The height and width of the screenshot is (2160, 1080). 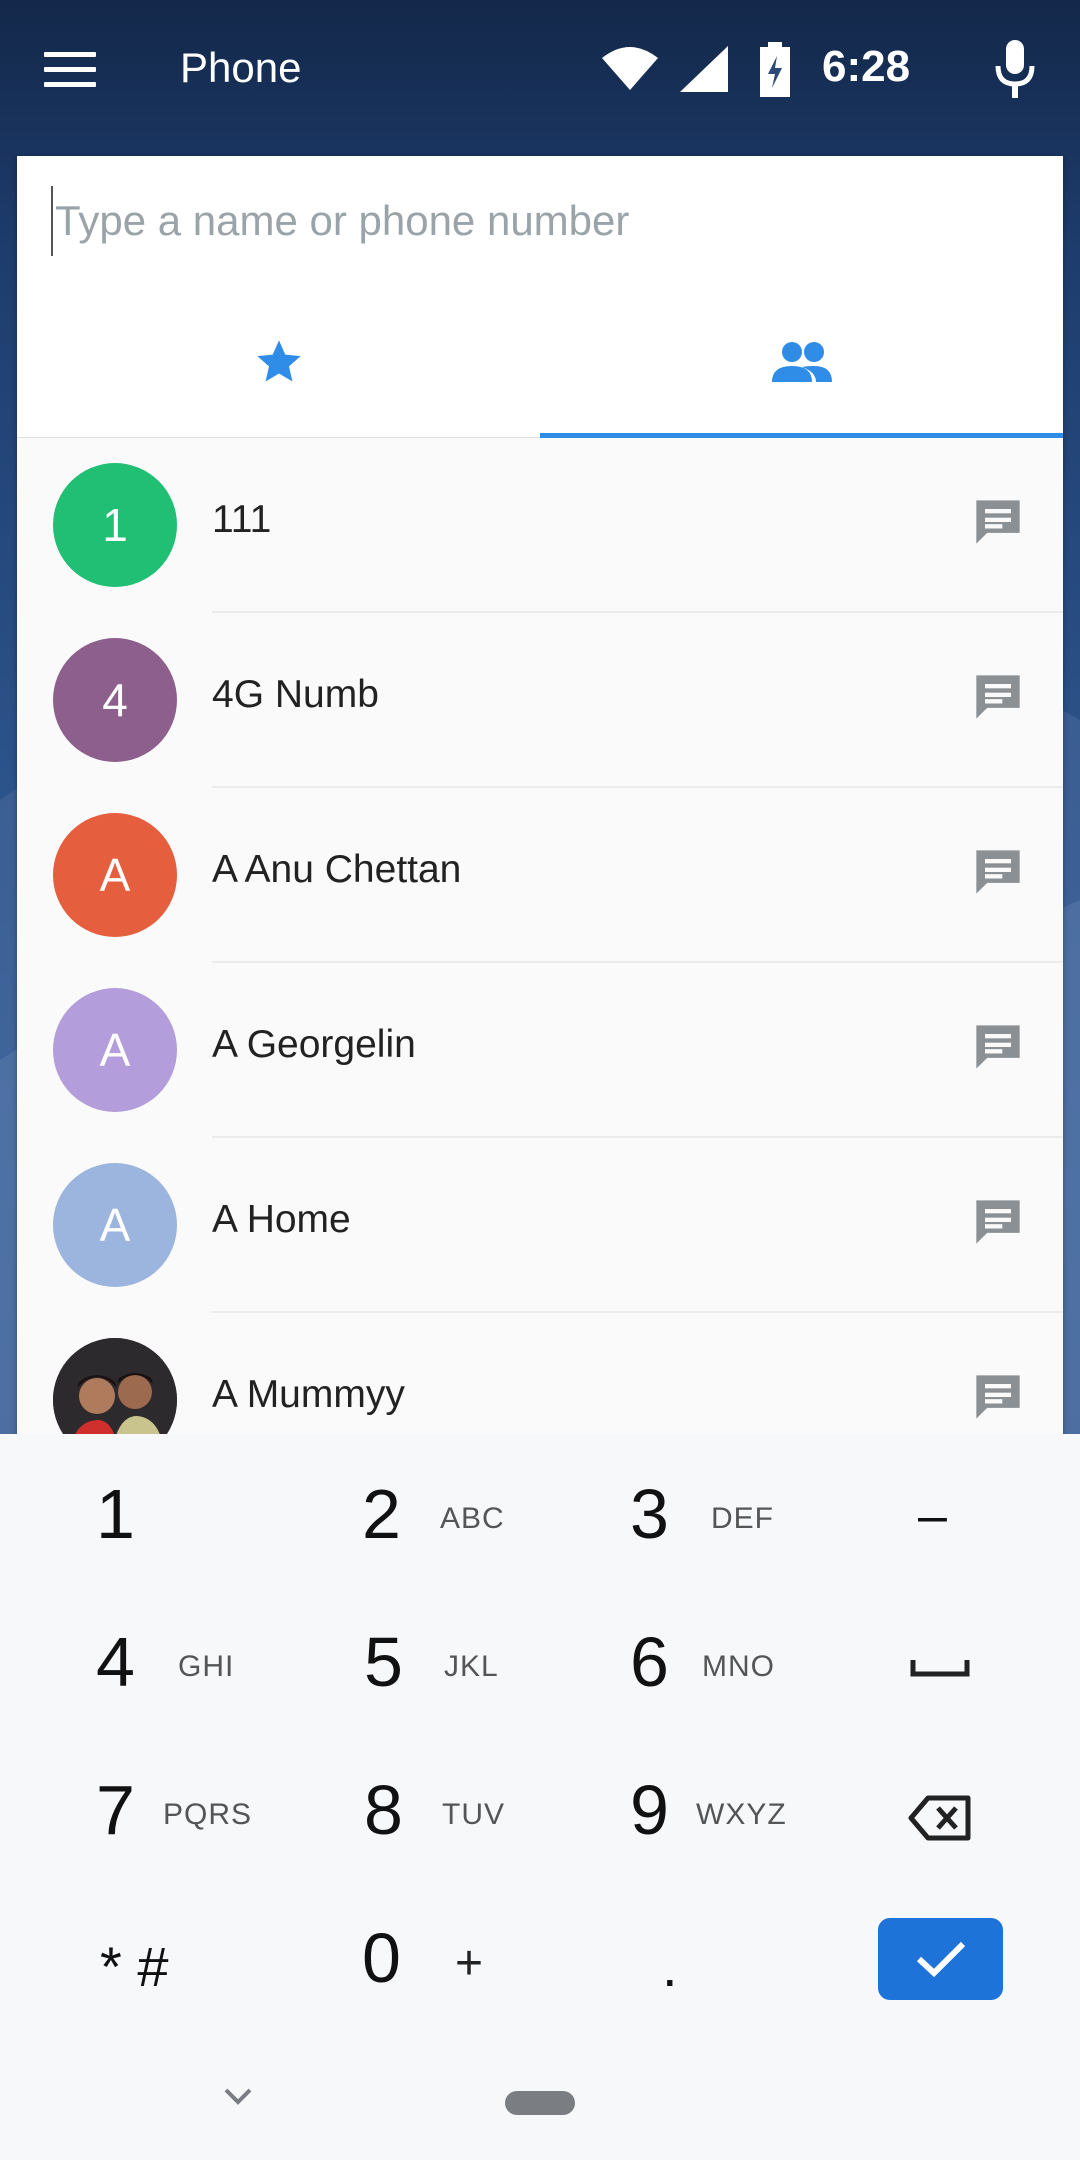 I want to click on key-7: 7 PQRS, so click(x=135, y=1804).